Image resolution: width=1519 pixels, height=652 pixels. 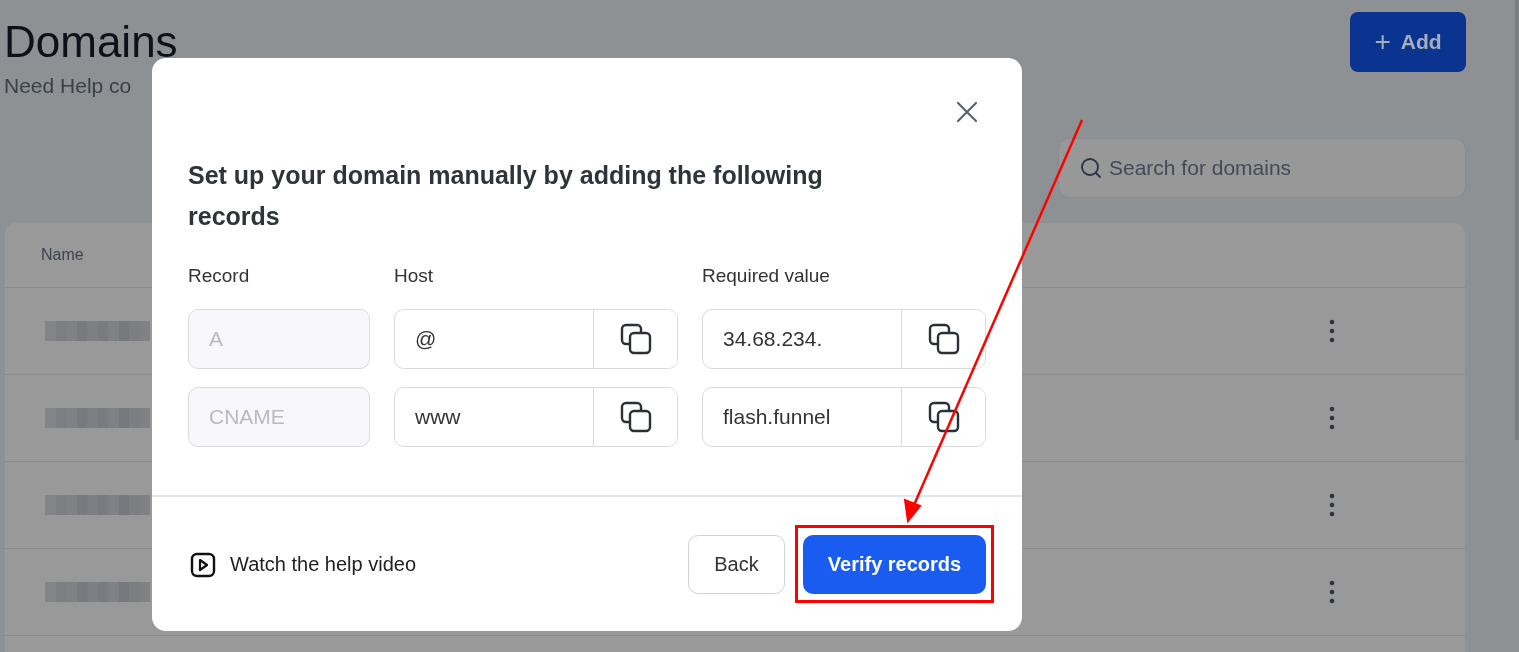 What do you see at coordinates (414, 276) in the screenshot?
I see `column-label: Host` at bounding box center [414, 276].